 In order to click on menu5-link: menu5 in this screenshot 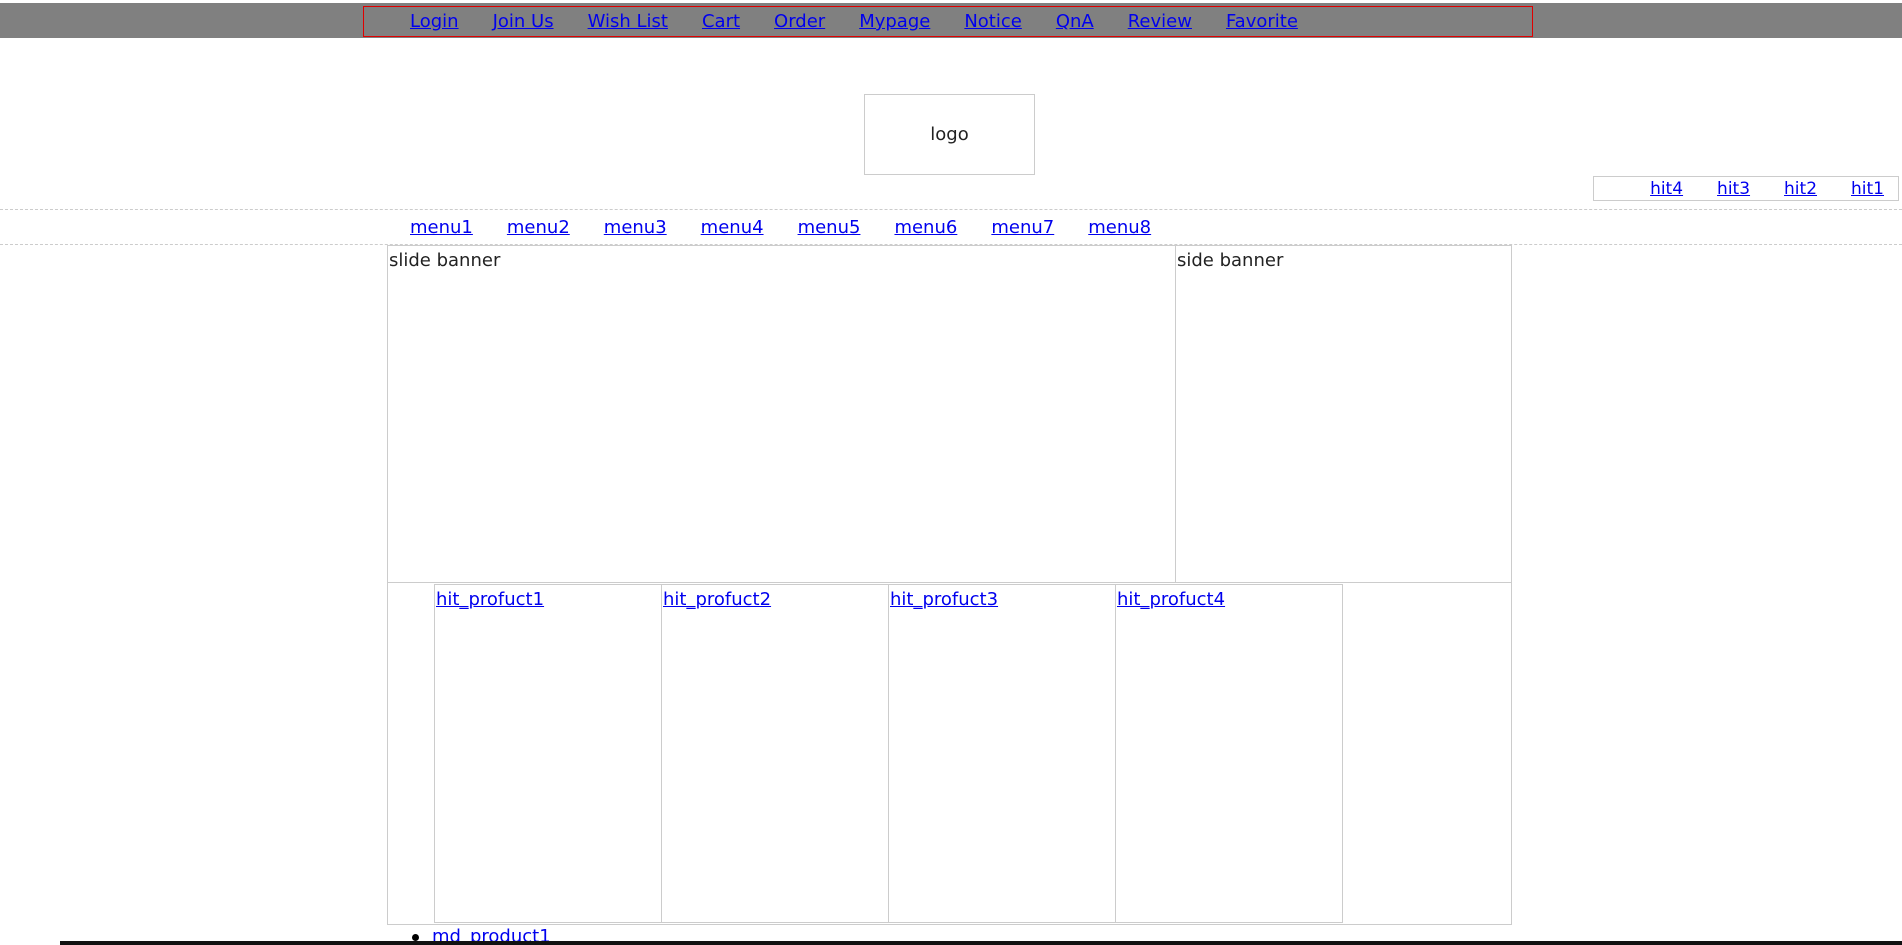, I will do `click(829, 227)`.